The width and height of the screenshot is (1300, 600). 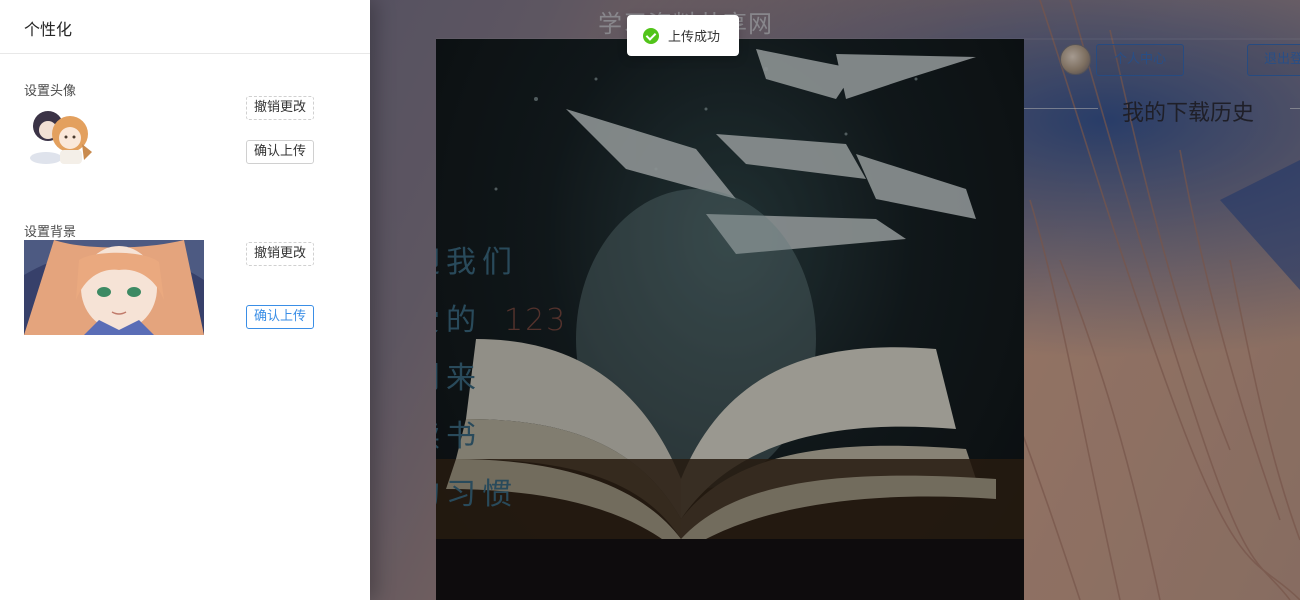 What do you see at coordinates (694, 37) in the screenshot?
I see `toast-message: 上传成功` at bounding box center [694, 37].